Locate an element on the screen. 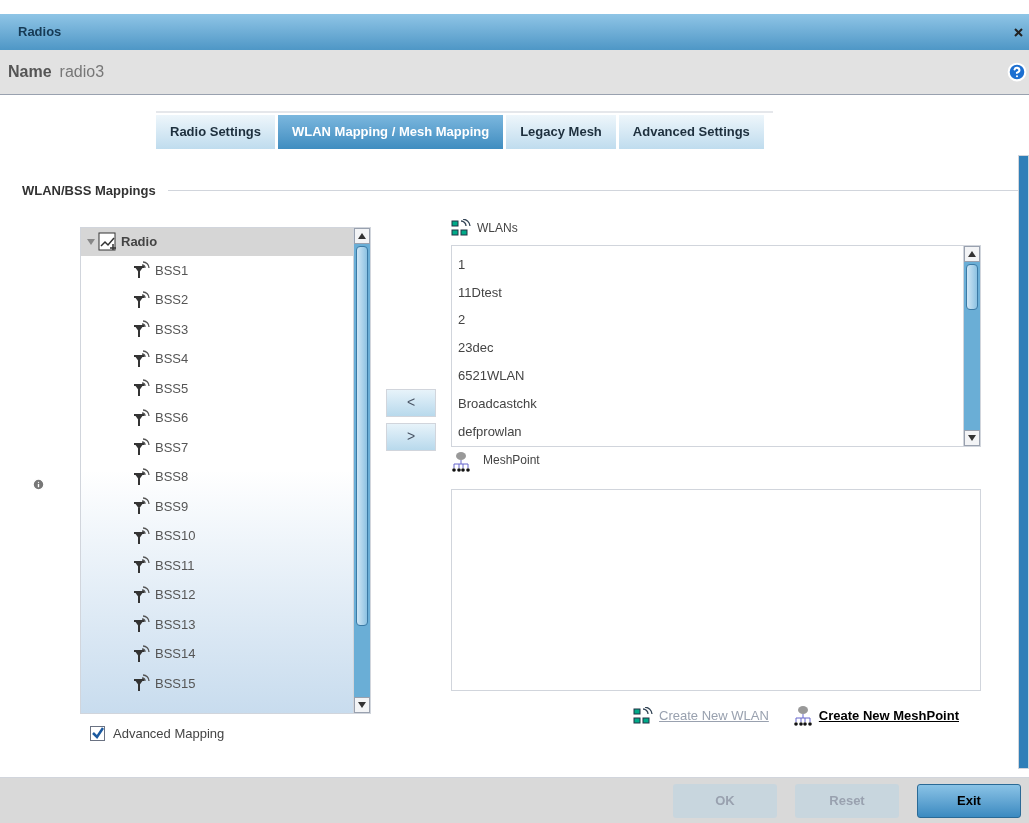 The width and height of the screenshot is (1029, 823). wlan-item: 2 is located at coordinates (707, 320).